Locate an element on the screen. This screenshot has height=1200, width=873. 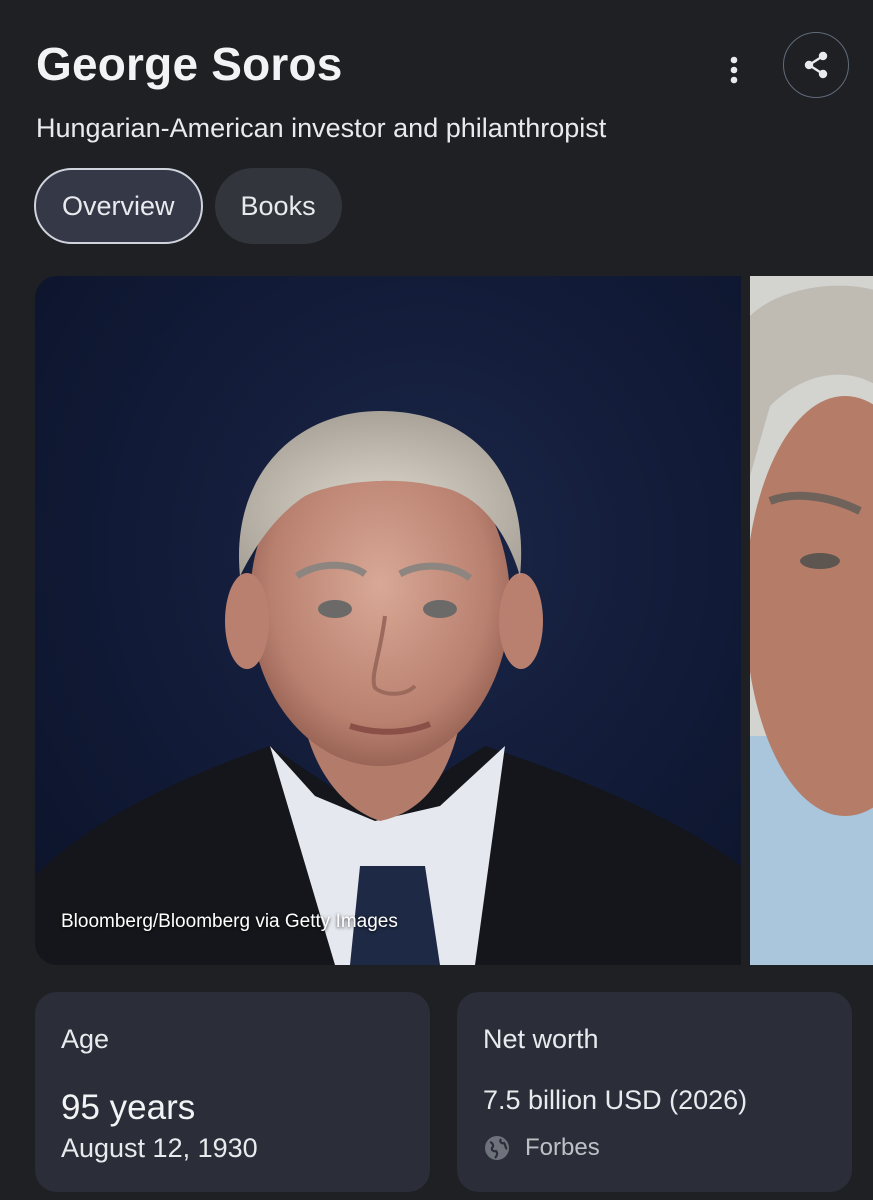
portrait-image-secondary is located at coordinates (811, 620).